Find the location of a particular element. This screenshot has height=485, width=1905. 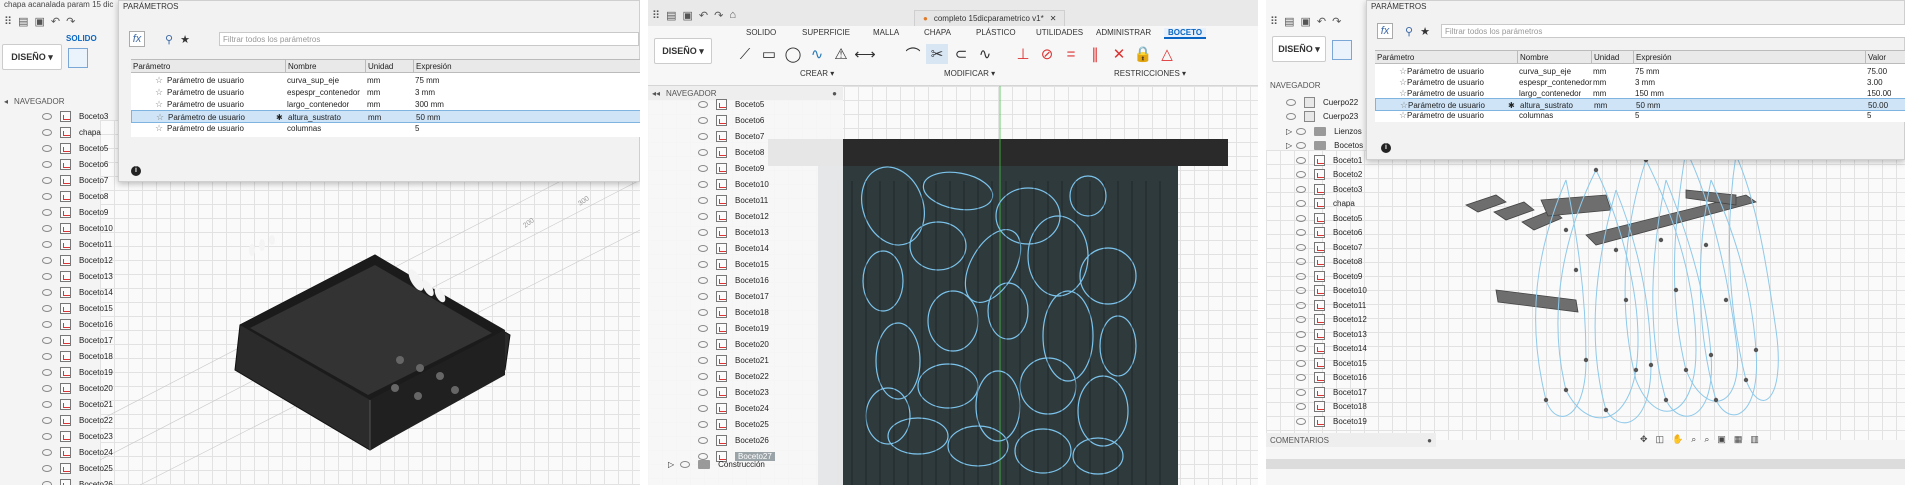

comments-toggle-icon: ● is located at coordinates (1429, 440).